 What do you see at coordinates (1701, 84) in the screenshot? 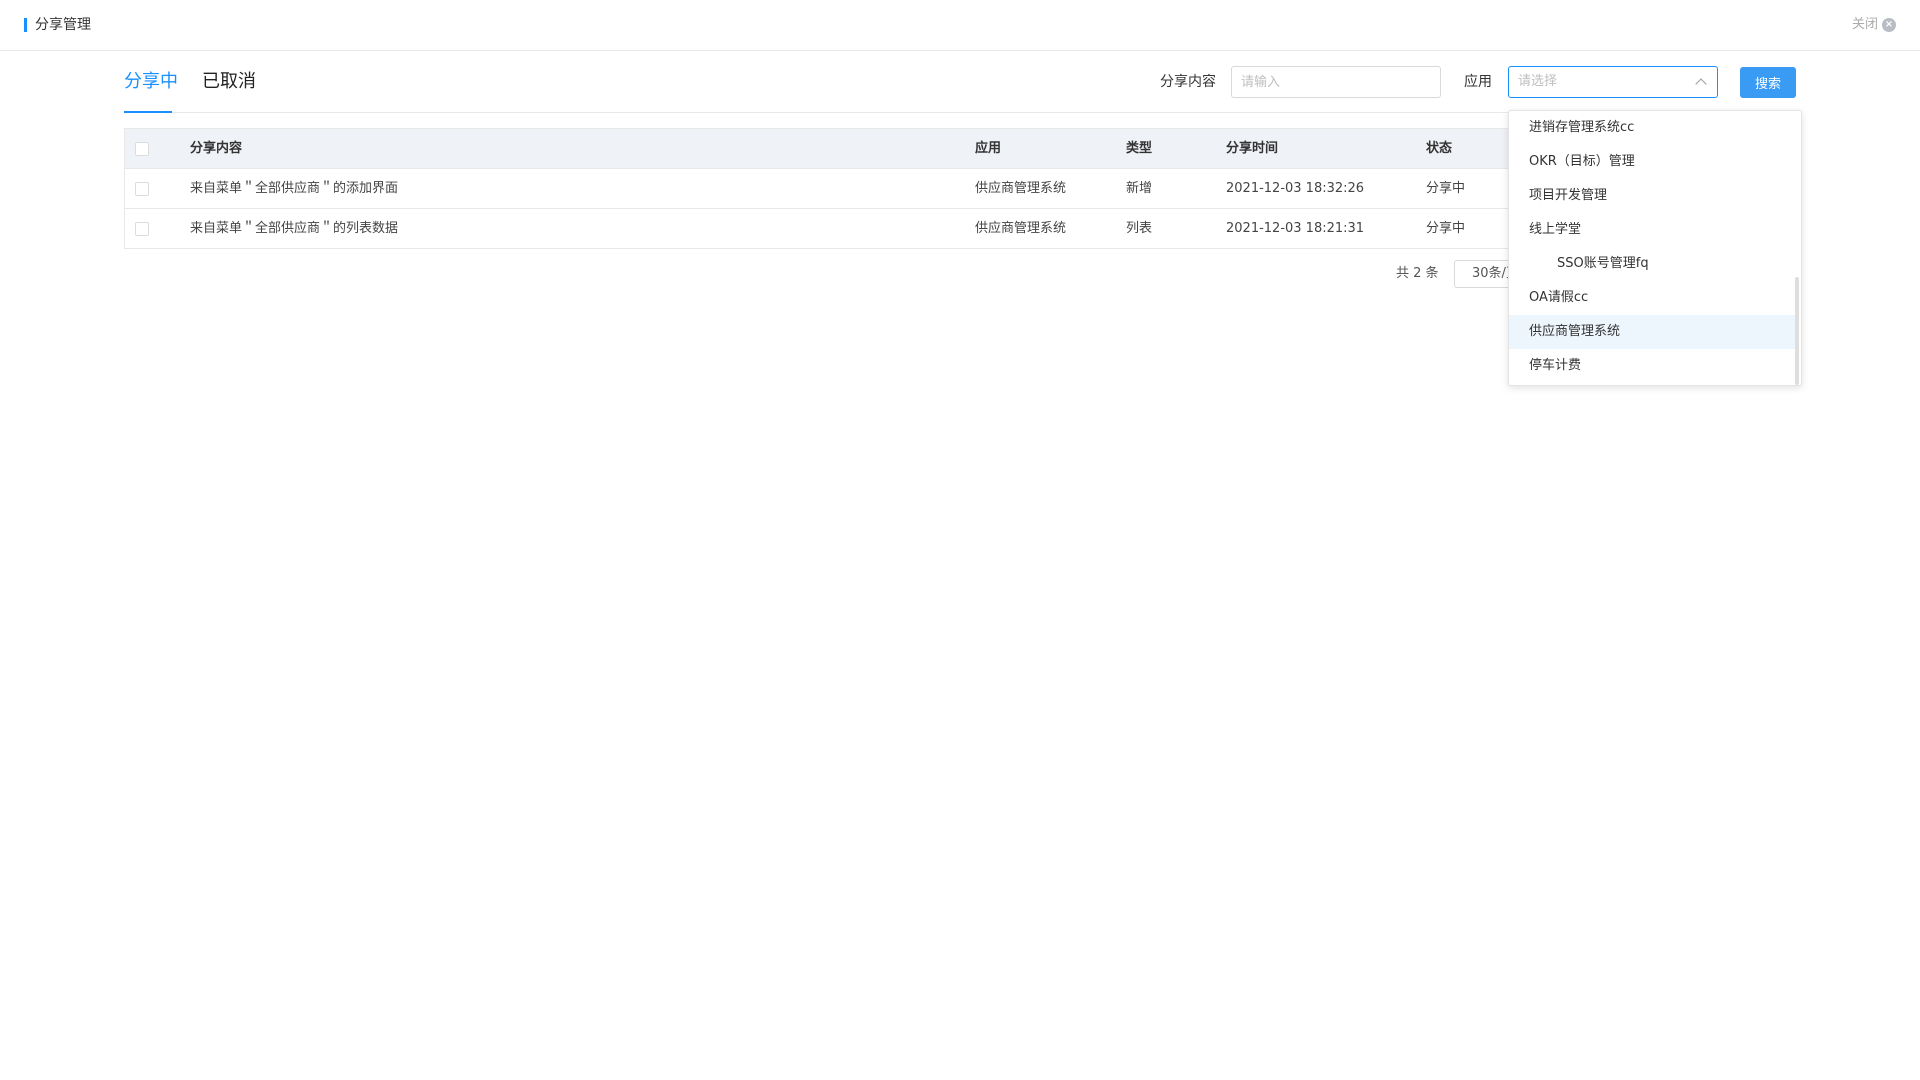
I see `chevron-up-icon` at bounding box center [1701, 84].